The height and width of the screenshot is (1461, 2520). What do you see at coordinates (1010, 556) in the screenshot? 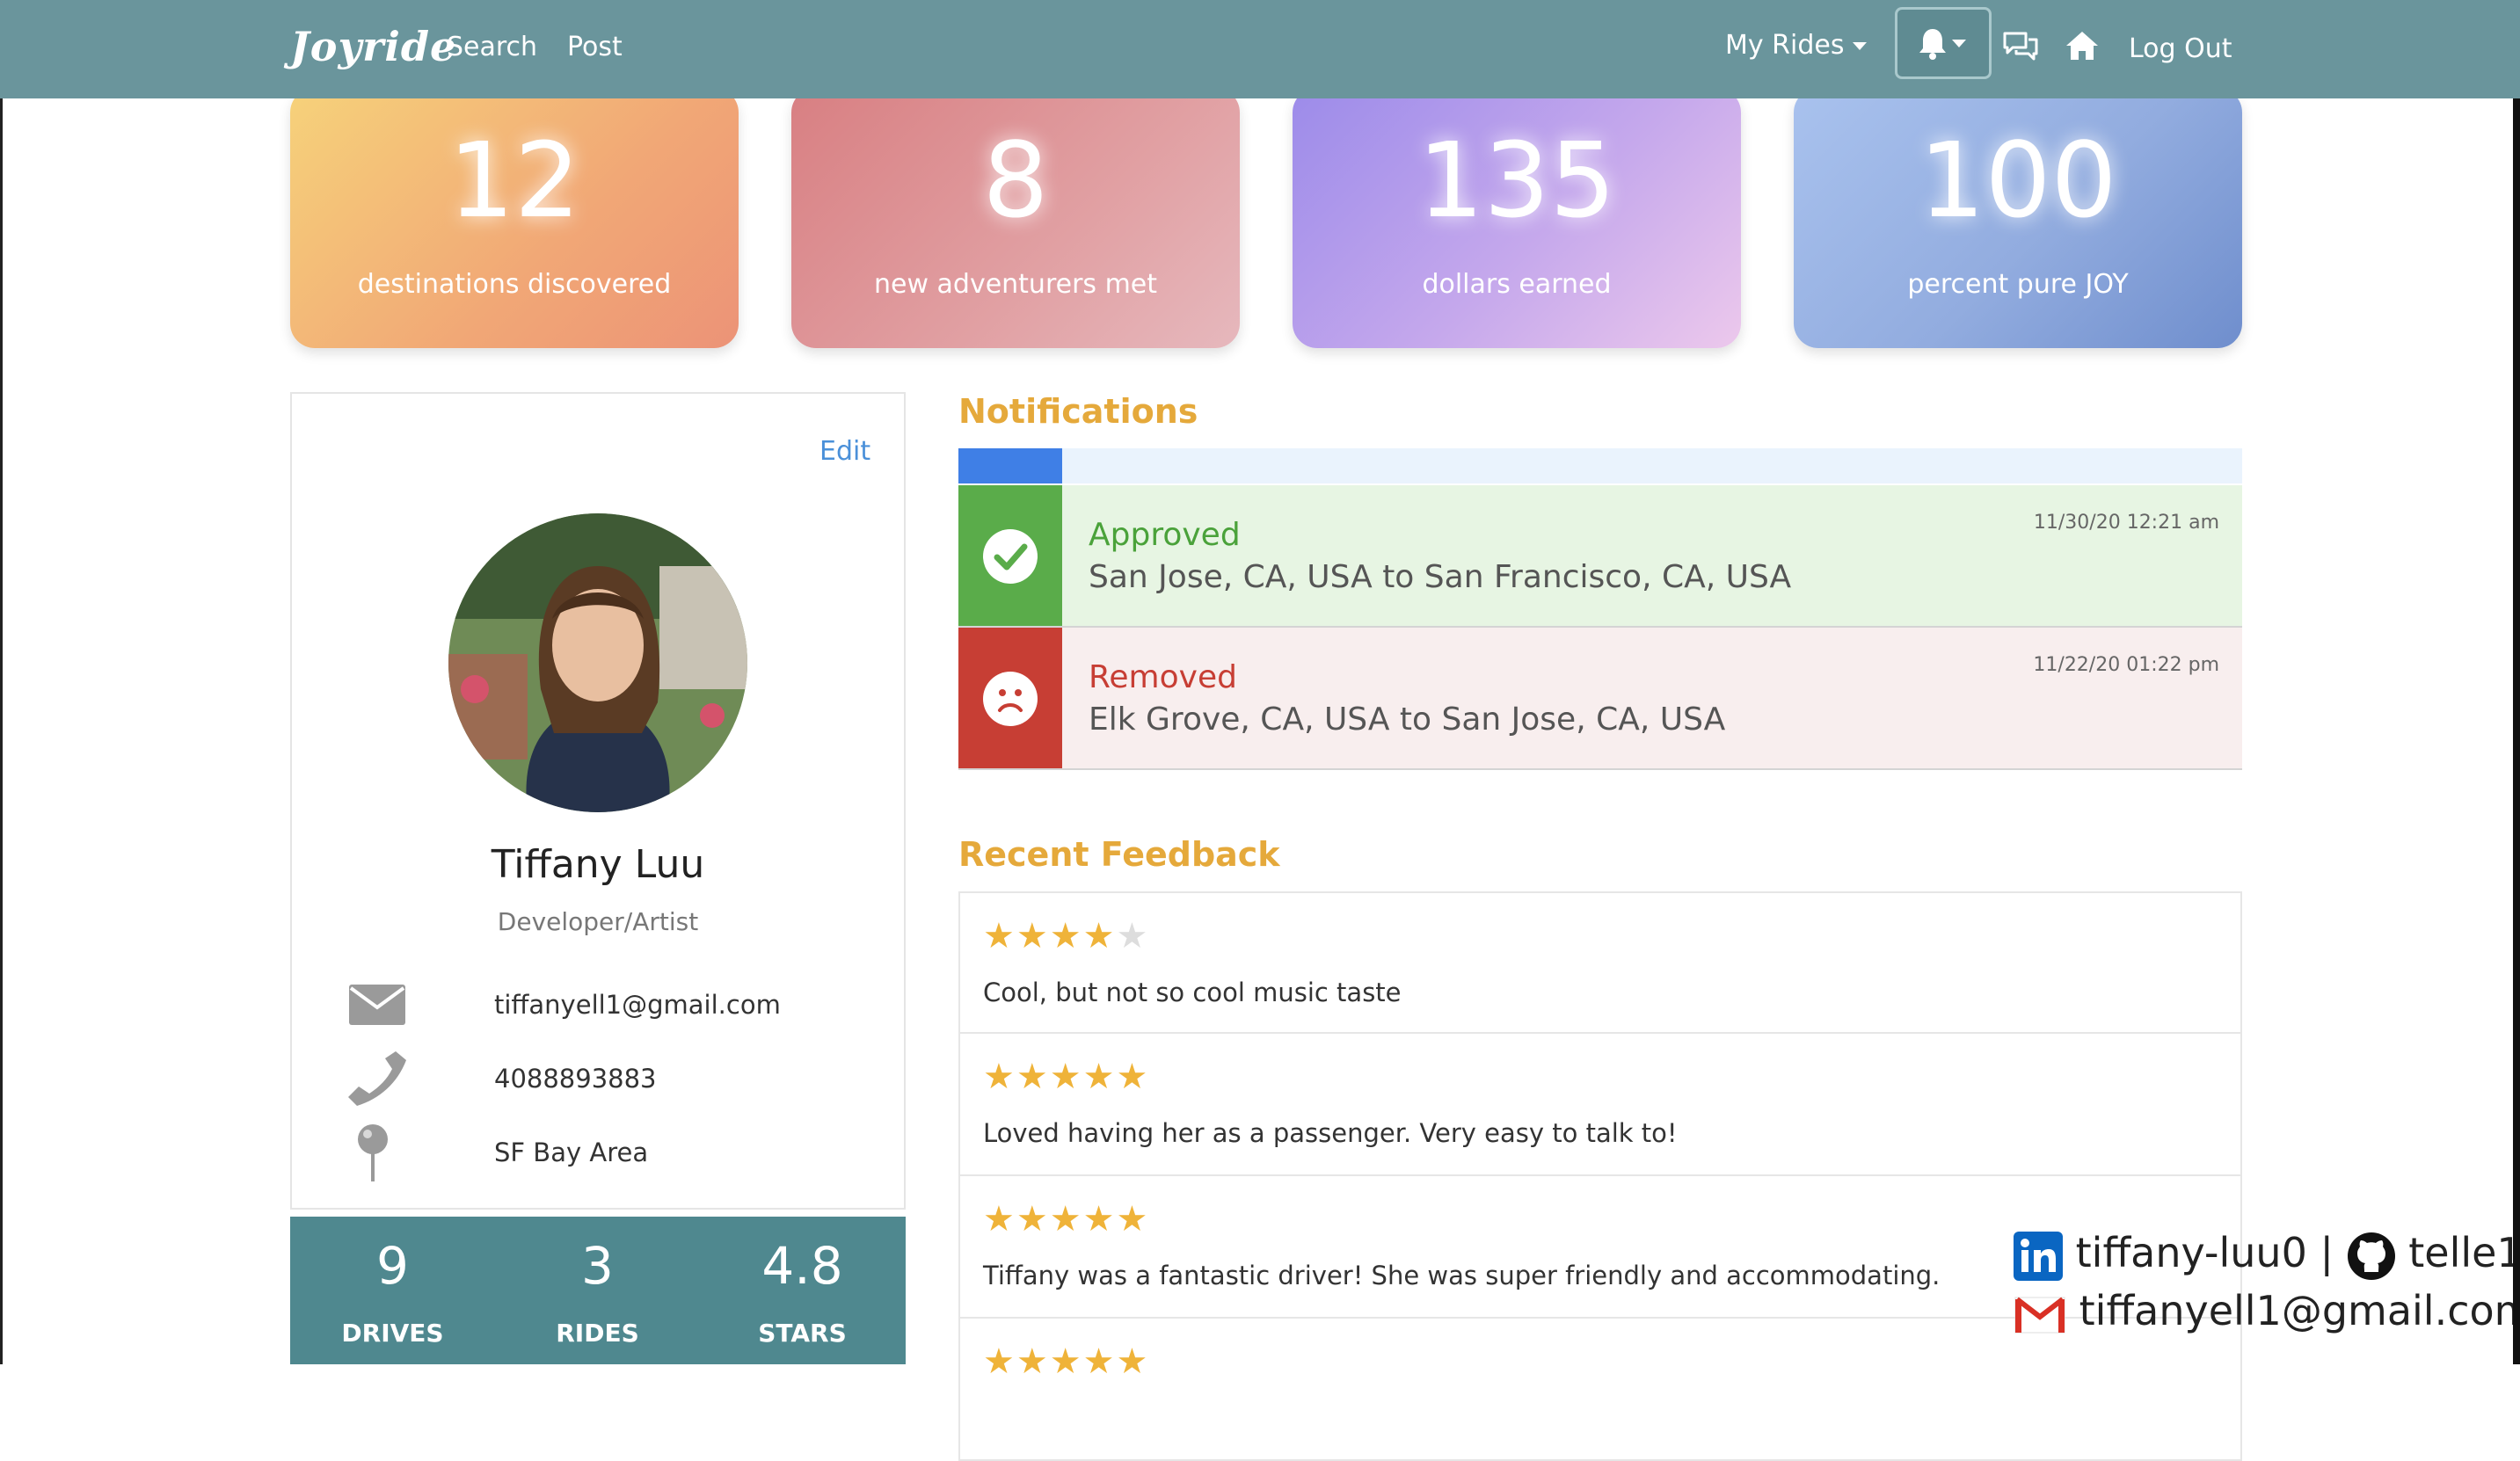
I see `checkmark-icon` at bounding box center [1010, 556].